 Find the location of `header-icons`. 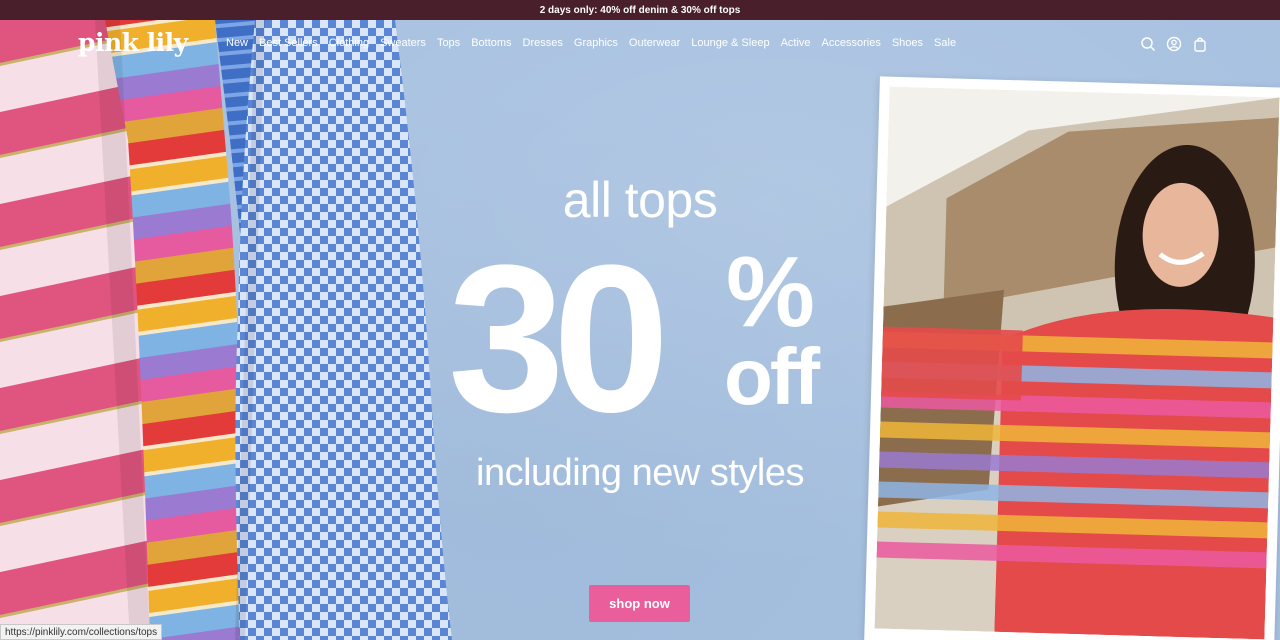

header-icons is located at coordinates (1174, 44).